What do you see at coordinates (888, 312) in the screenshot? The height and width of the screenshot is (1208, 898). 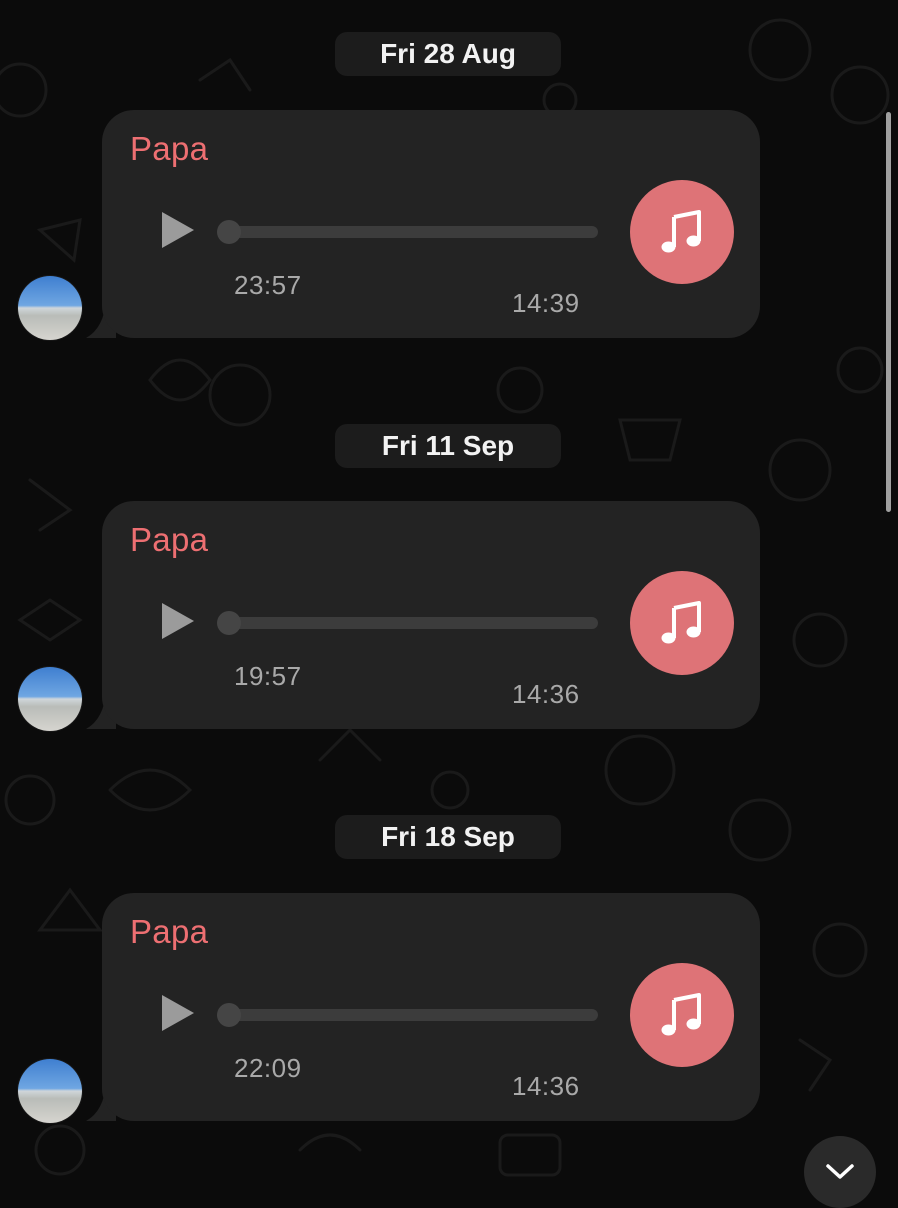 I see `scrollbar` at bounding box center [888, 312].